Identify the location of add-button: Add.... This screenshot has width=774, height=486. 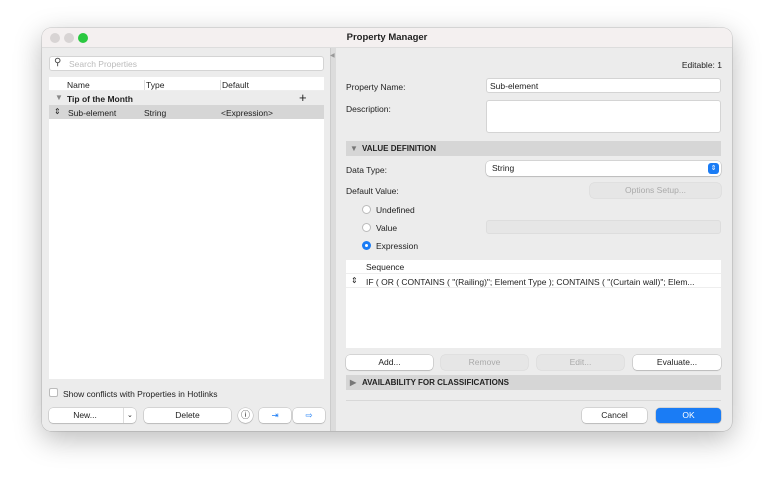
(389, 362).